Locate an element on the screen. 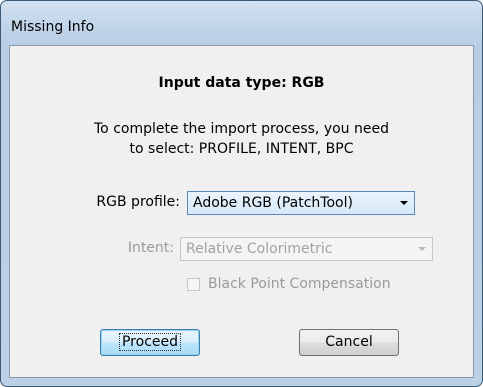 The height and width of the screenshot is (387, 483). window-title: Missing Info is located at coordinates (53, 27).